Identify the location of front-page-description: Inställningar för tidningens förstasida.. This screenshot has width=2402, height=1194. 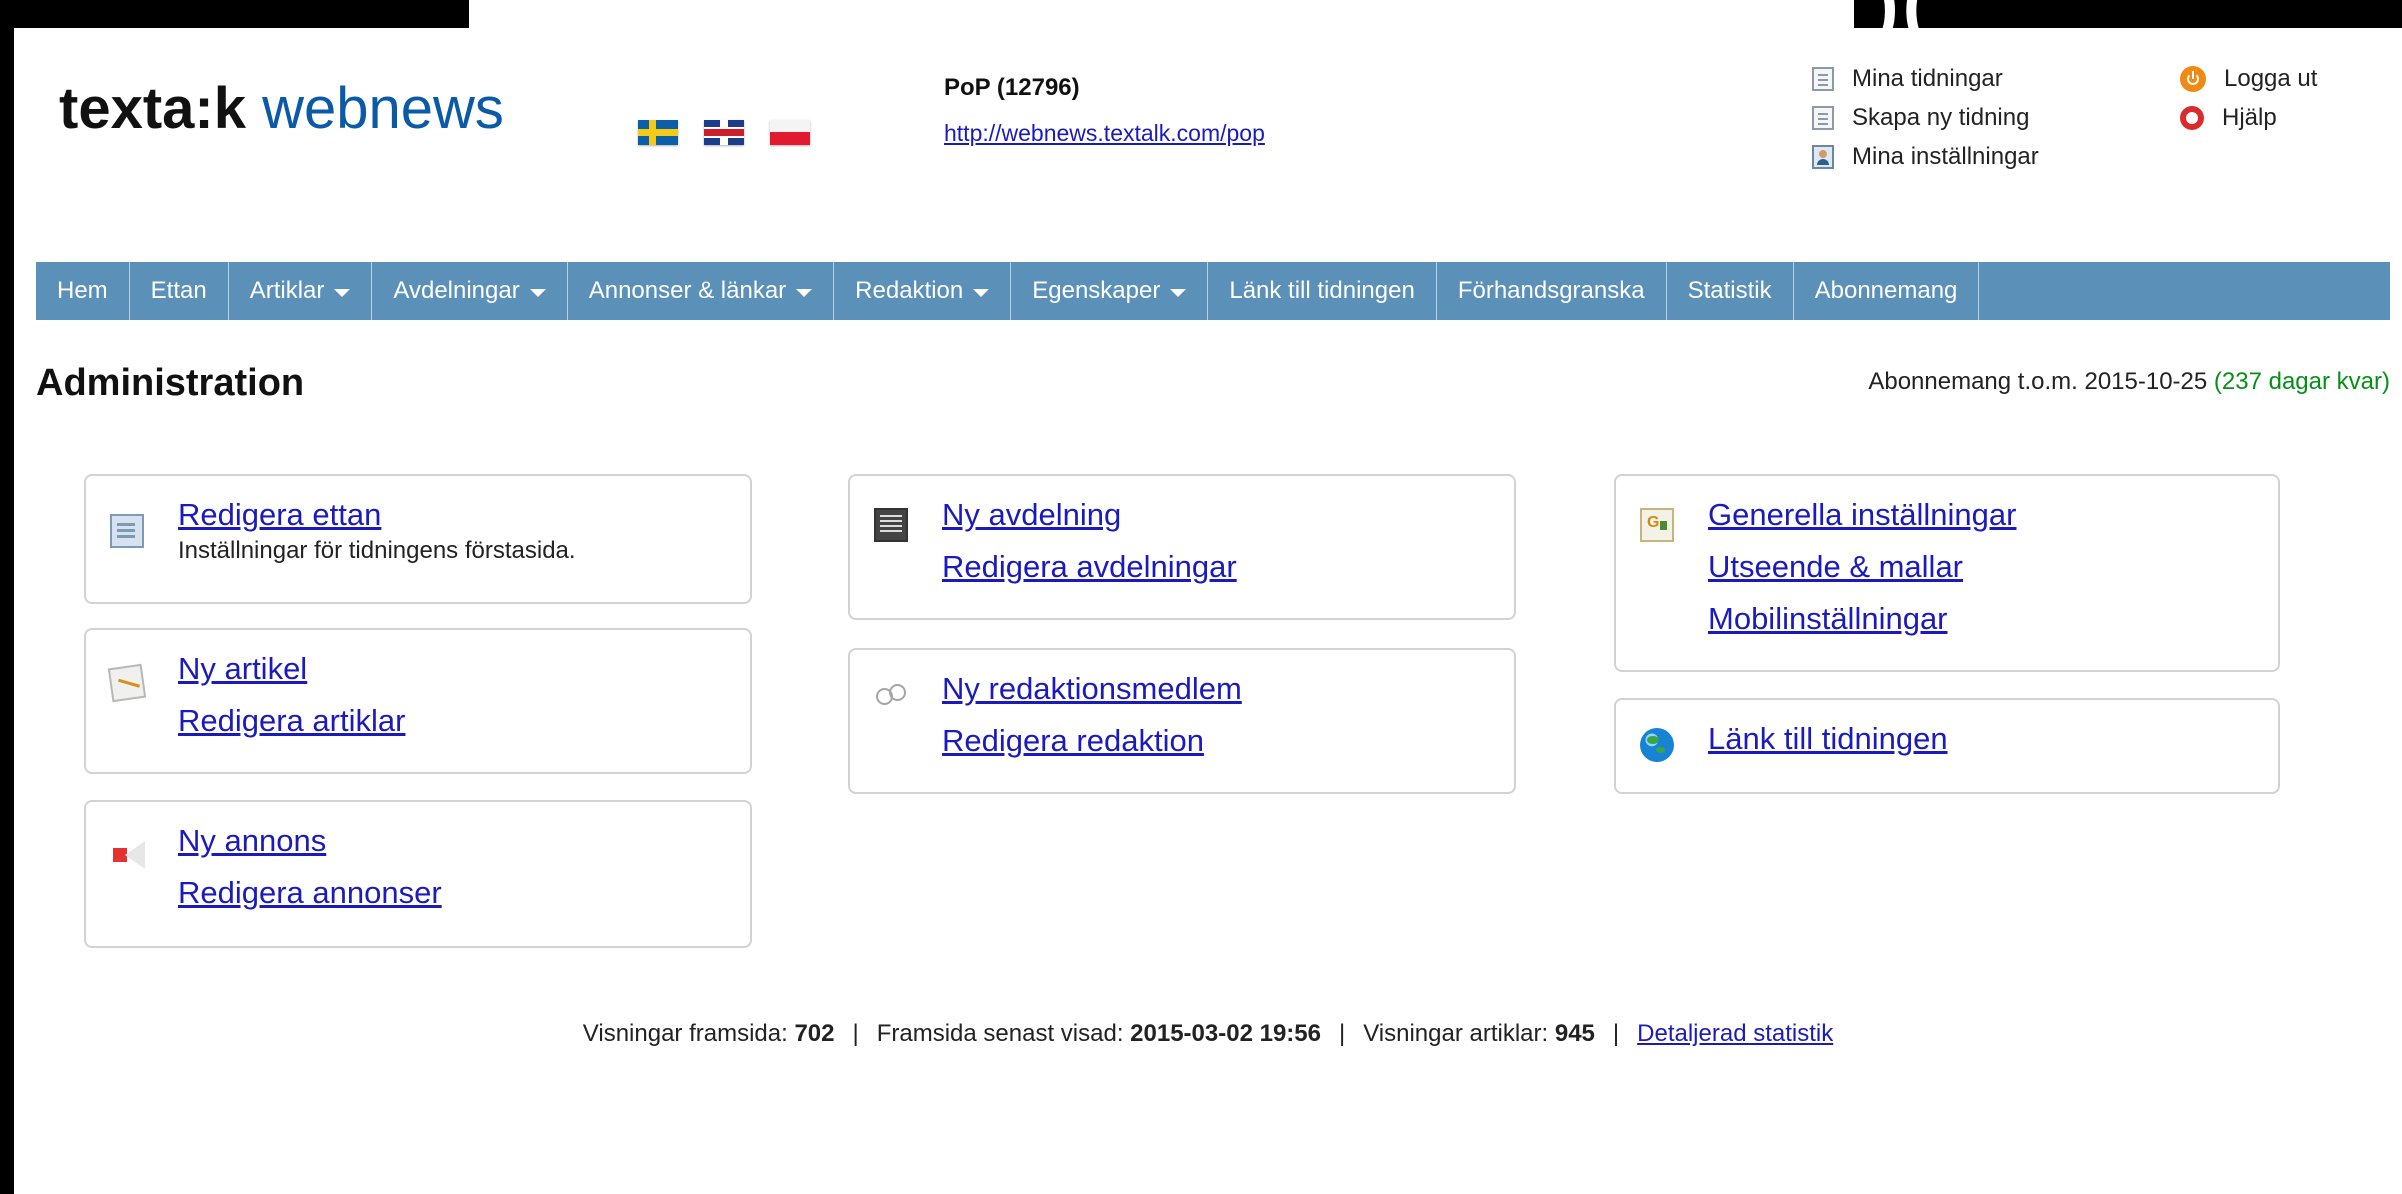
(377, 550).